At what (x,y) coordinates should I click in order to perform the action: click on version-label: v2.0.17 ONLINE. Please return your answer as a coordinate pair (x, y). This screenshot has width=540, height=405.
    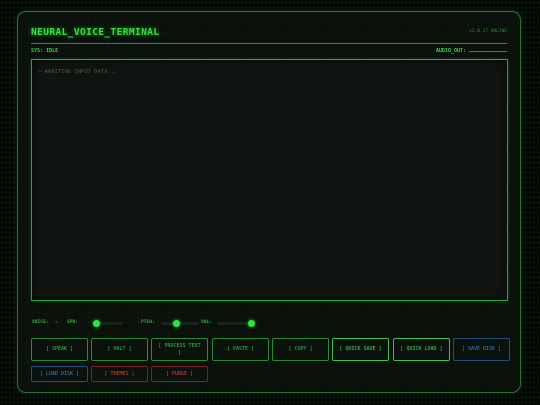
    Looking at the image, I should click on (488, 31).